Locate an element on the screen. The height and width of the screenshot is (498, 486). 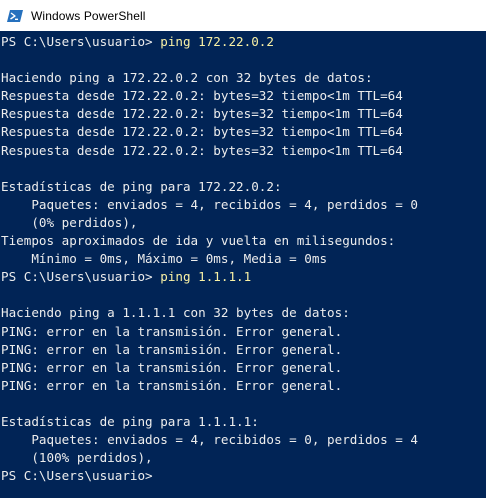
console-line: Estadísticas de ping para 1.1.1.1: is located at coordinates (243, 422).